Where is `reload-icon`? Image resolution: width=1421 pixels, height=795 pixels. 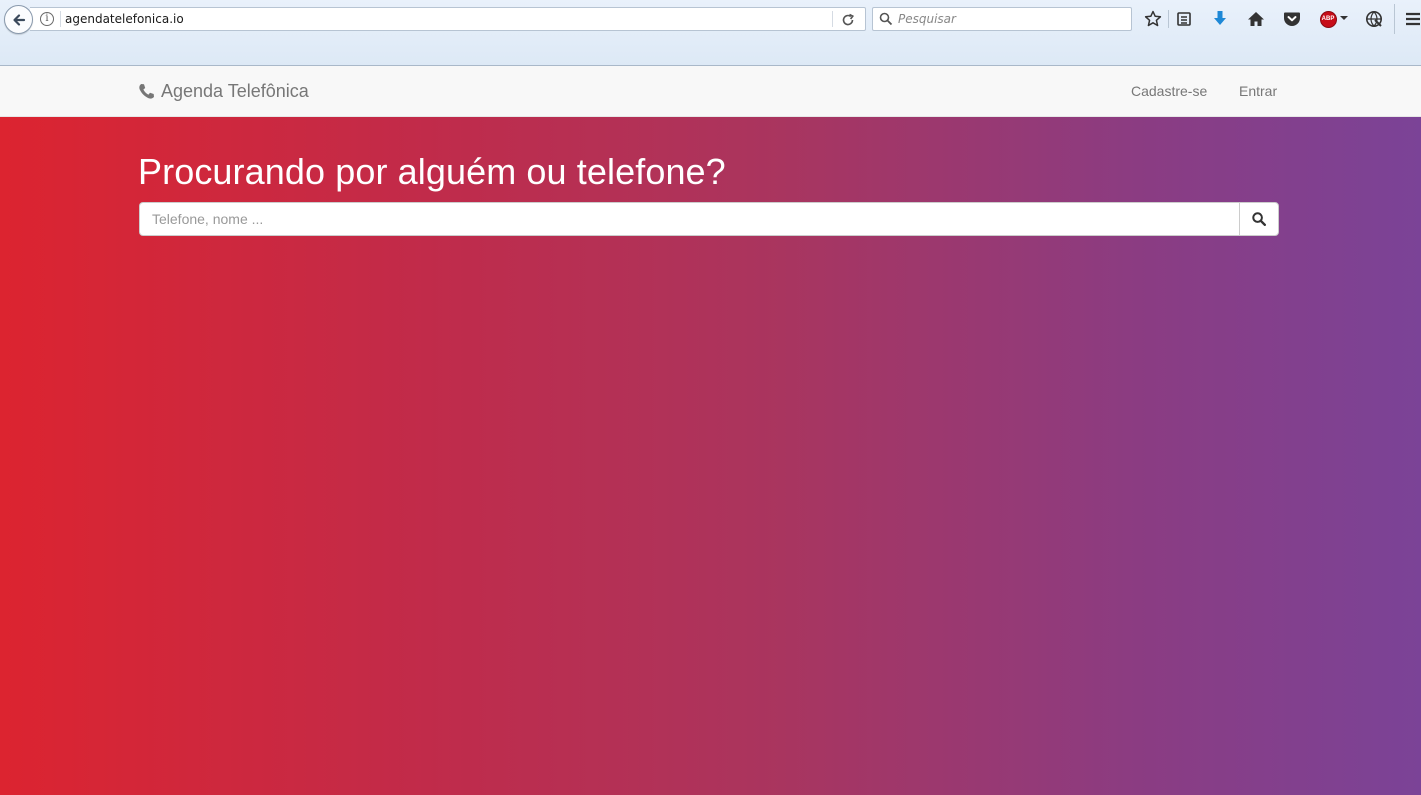
reload-icon is located at coordinates (848, 20).